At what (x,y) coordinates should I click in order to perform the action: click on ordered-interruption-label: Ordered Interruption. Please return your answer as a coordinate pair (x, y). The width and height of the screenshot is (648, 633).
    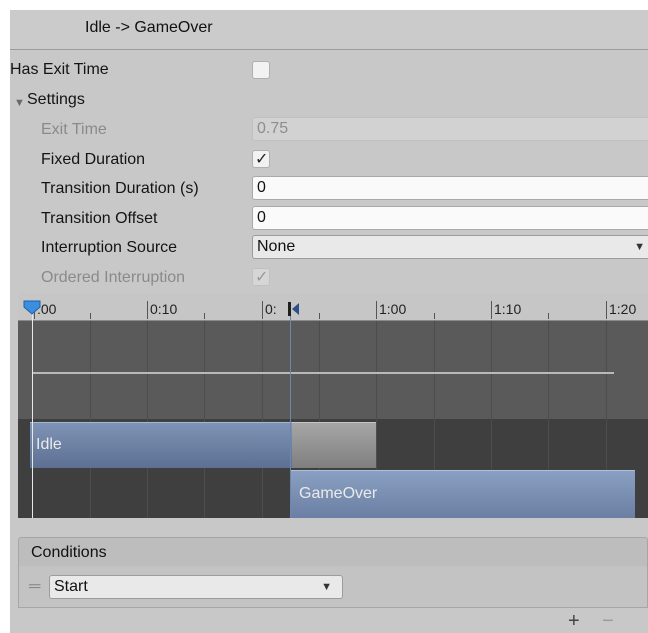
    Looking at the image, I should click on (113, 277).